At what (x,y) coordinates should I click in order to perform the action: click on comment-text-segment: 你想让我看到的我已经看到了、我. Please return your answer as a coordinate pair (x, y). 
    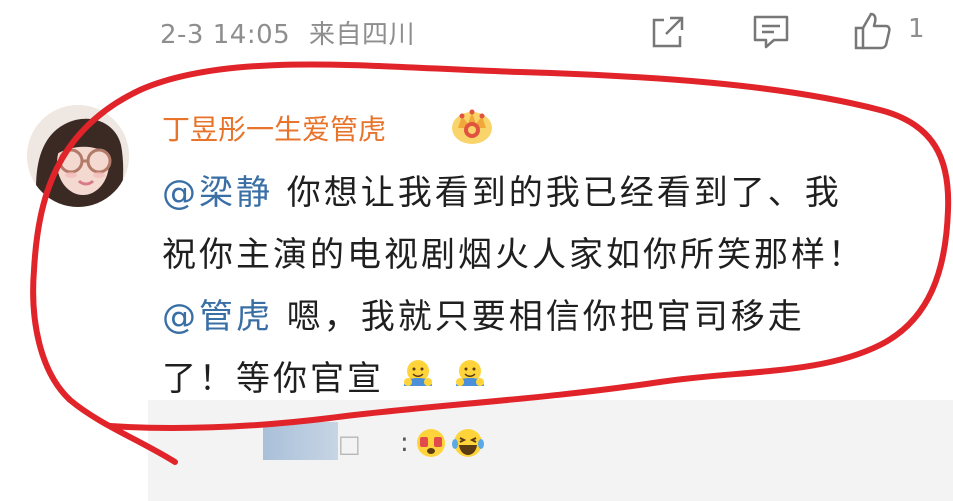
    Looking at the image, I should click on (557, 193).